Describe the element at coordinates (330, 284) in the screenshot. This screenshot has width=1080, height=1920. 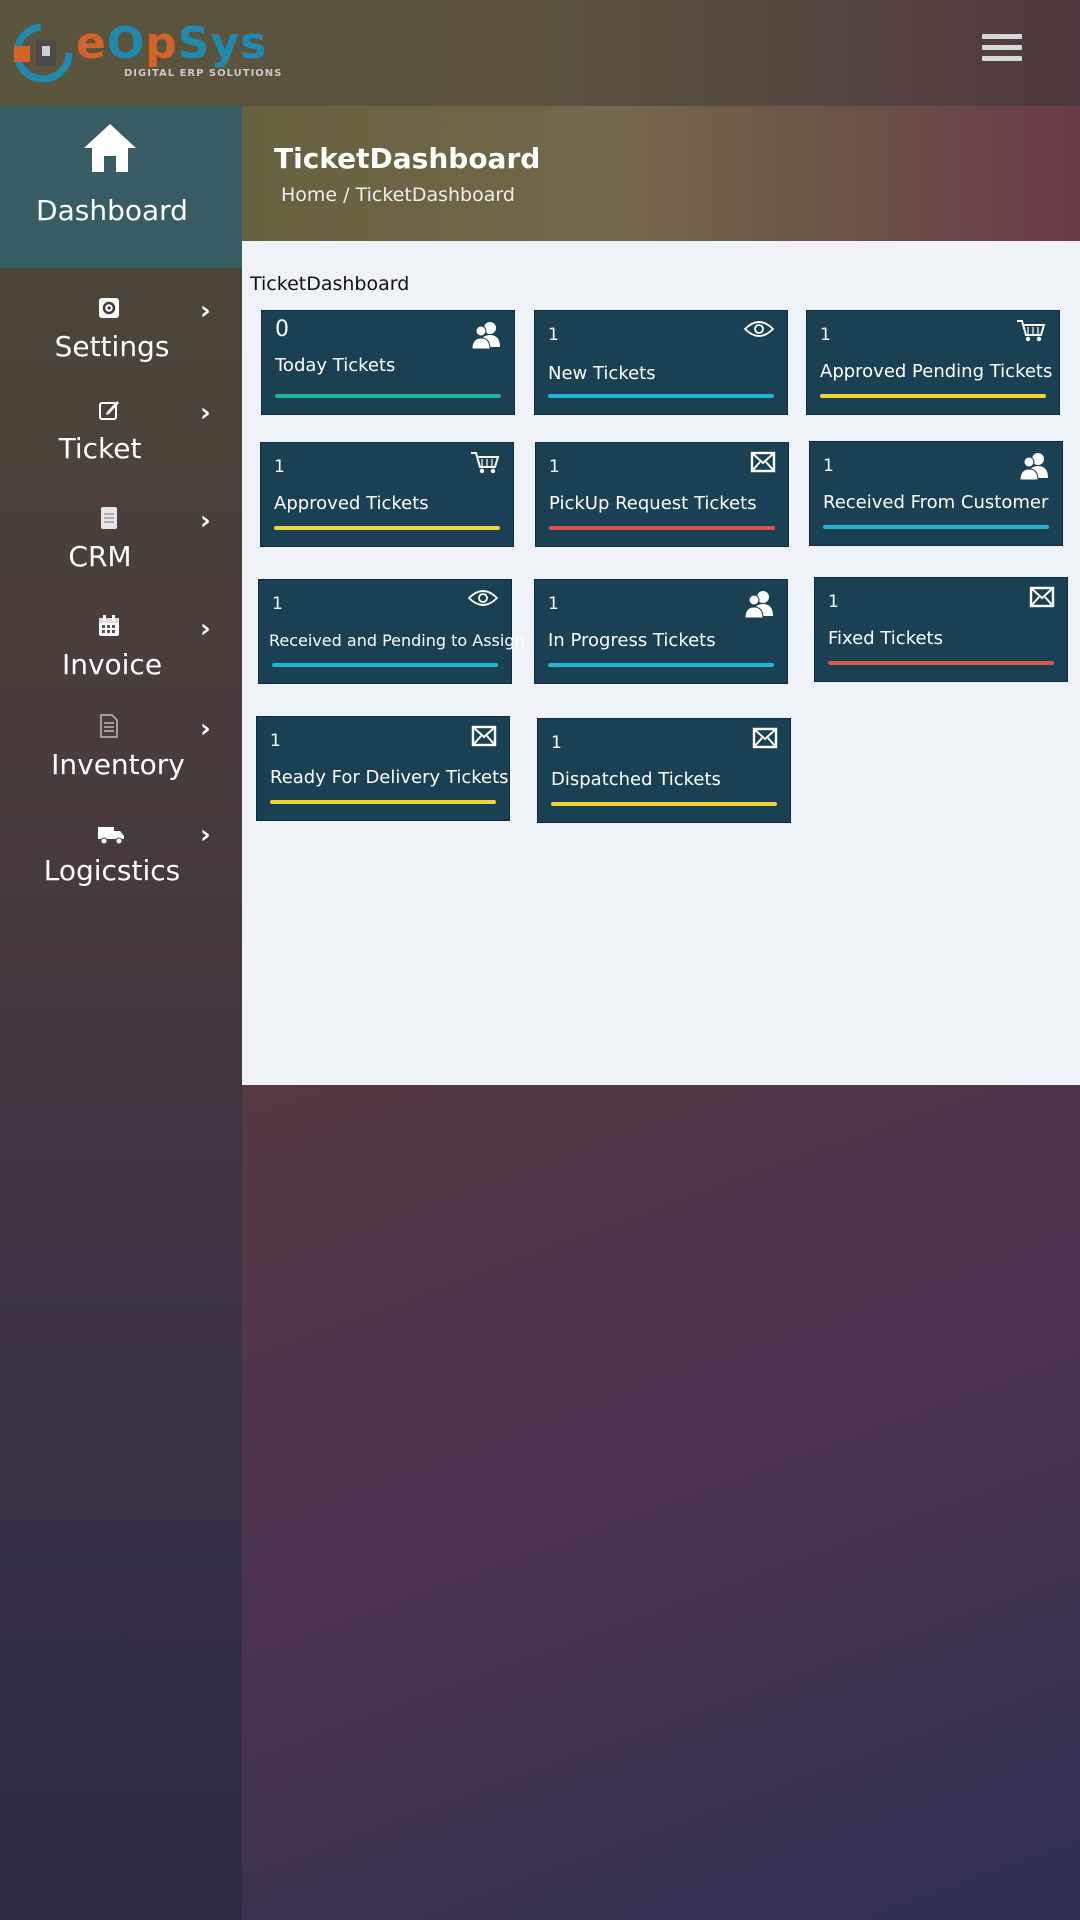
I see `section-label: TicketDashboard` at that location.